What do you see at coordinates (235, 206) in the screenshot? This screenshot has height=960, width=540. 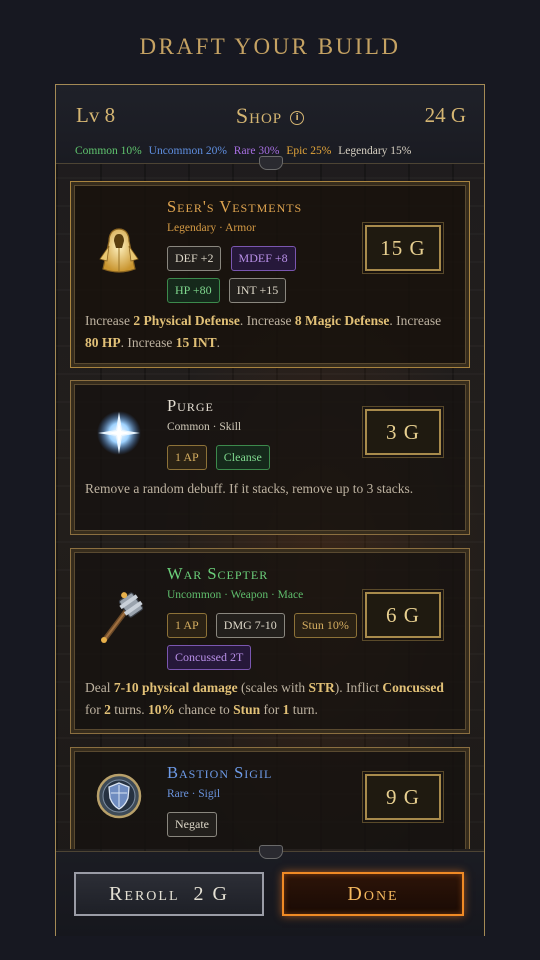 I see `item-name: Seer's Vestments` at bounding box center [235, 206].